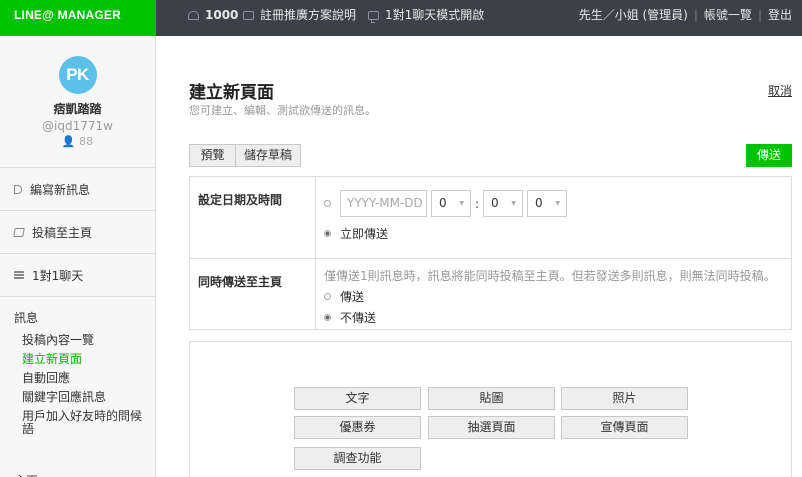 The image size is (802, 477). What do you see at coordinates (327, 317) in the screenshot?
I see `post-no-radio` at bounding box center [327, 317].